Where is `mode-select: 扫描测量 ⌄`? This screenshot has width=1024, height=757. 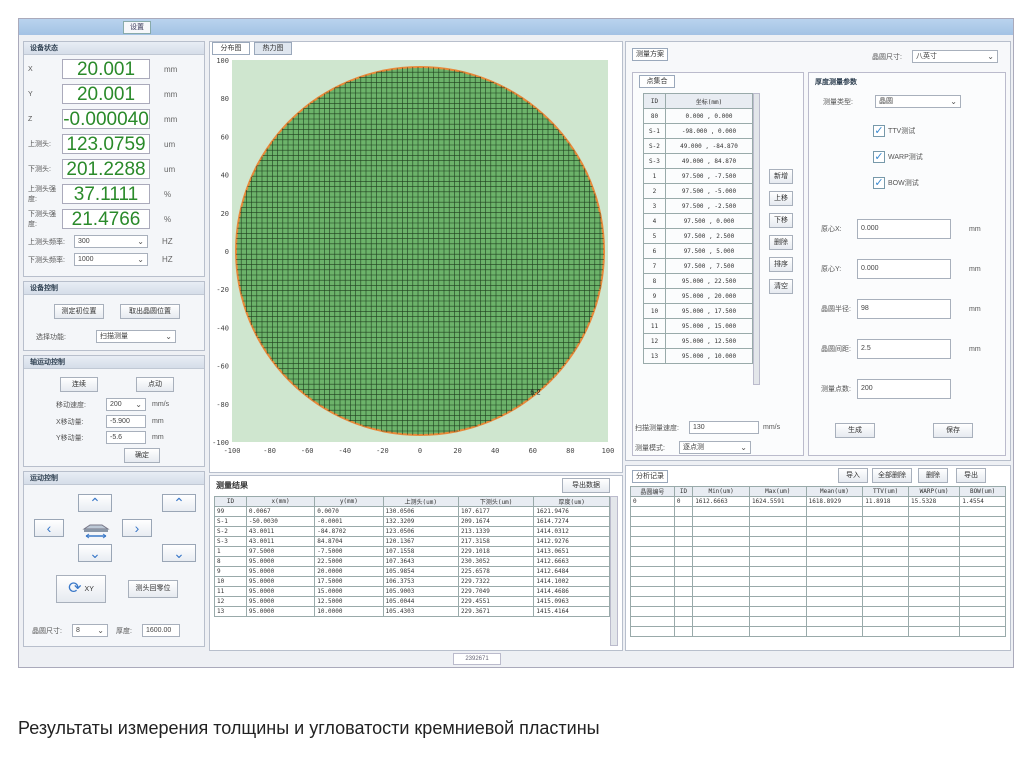
mode-select: 扫描测量 ⌄ is located at coordinates (136, 336).